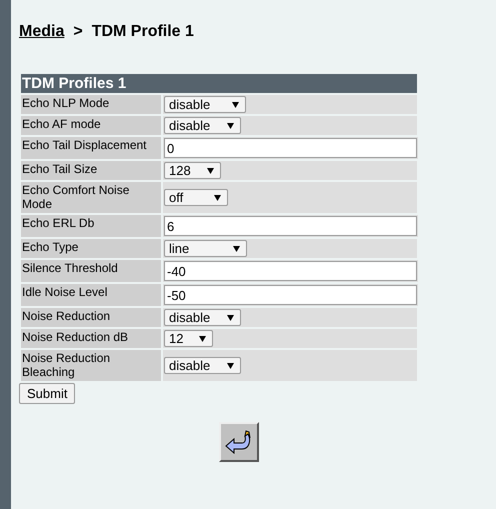  What do you see at coordinates (41, 32) in the screenshot?
I see `media-link: Media` at bounding box center [41, 32].